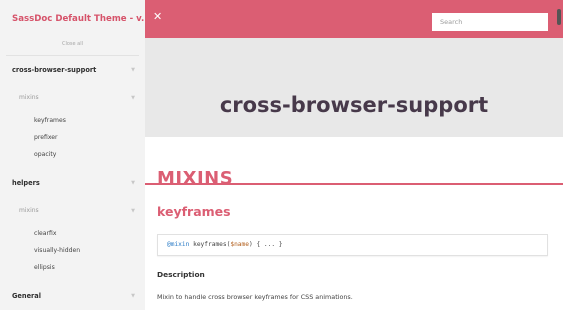 This screenshot has height=310, width=563. What do you see at coordinates (72, 296) in the screenshot?
I see `sidebar-group-general: General ▼` at bounding box center [72, 296].